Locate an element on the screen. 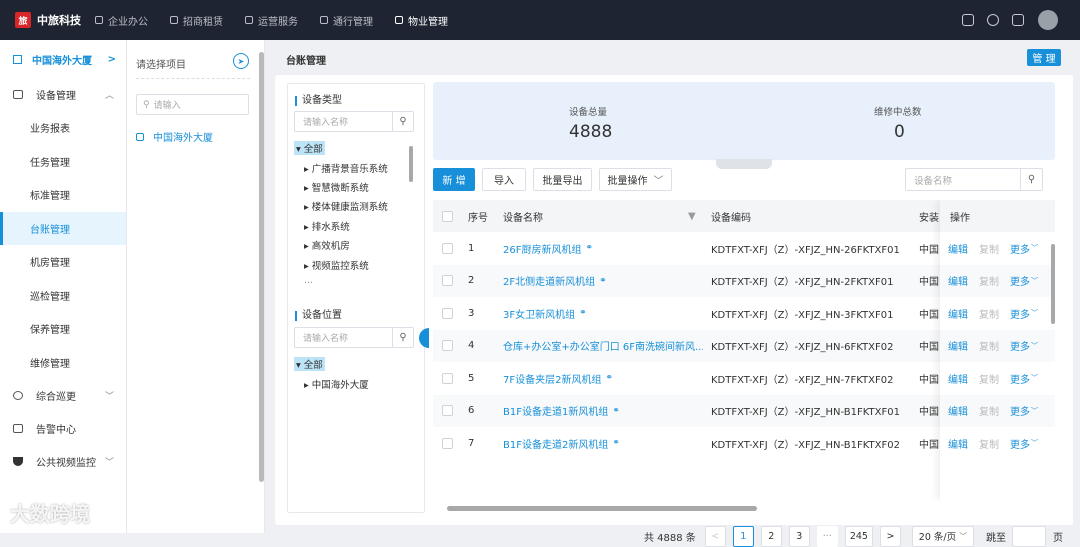  page-size-select: 20 条/页 ﹀ is located at coordinates (942, 536).